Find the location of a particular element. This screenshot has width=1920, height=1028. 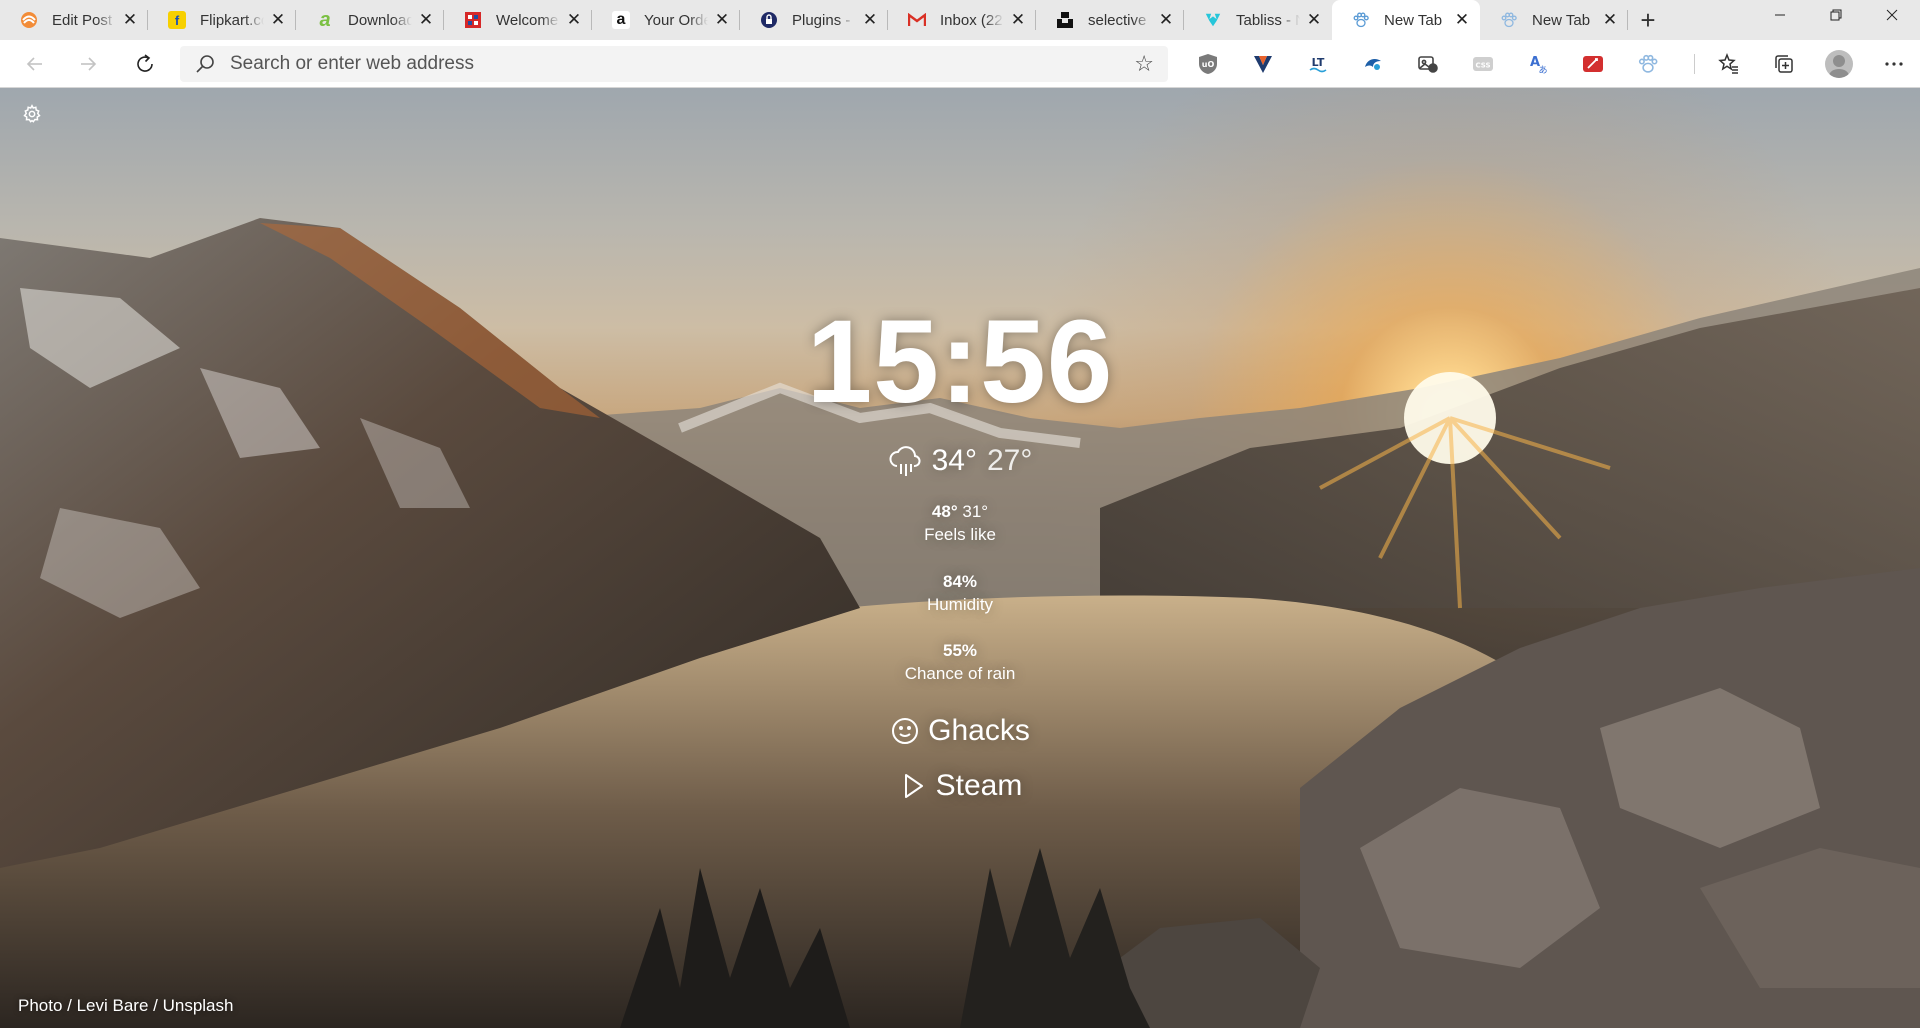

tab-title: Tabliss - N is located at coordinates (1268, 20).